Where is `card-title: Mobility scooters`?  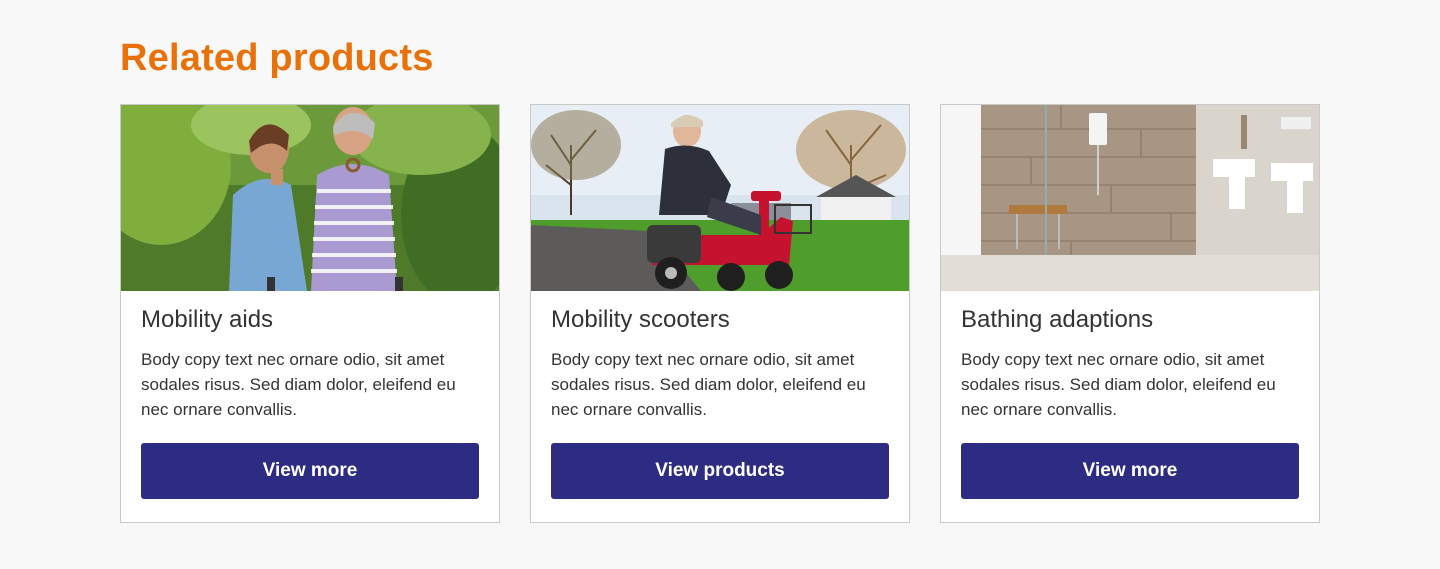 card-title: Mobility scooters is located at coordinates (640, 319).